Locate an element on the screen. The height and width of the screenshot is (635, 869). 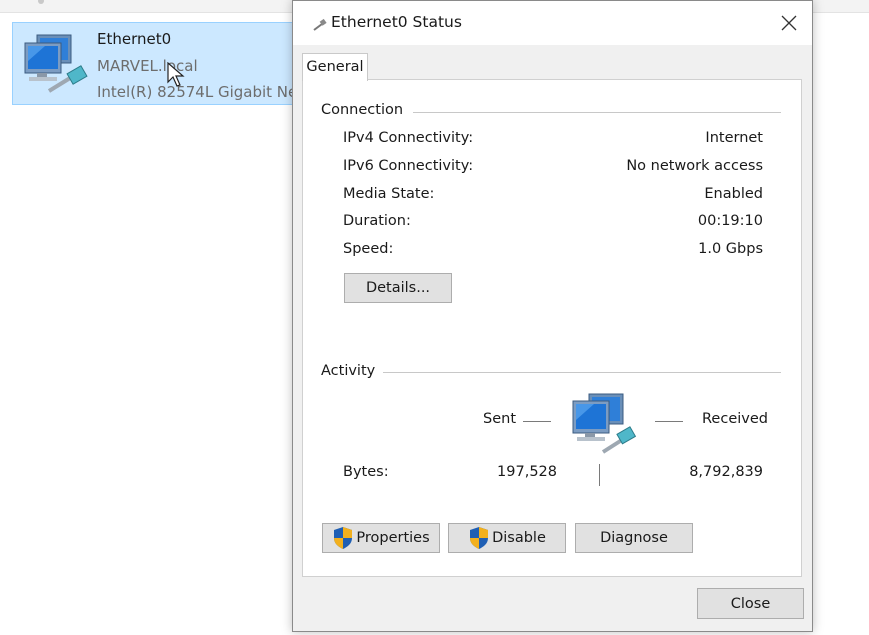
disable-button: Disable is located at coordinates (507, 538).